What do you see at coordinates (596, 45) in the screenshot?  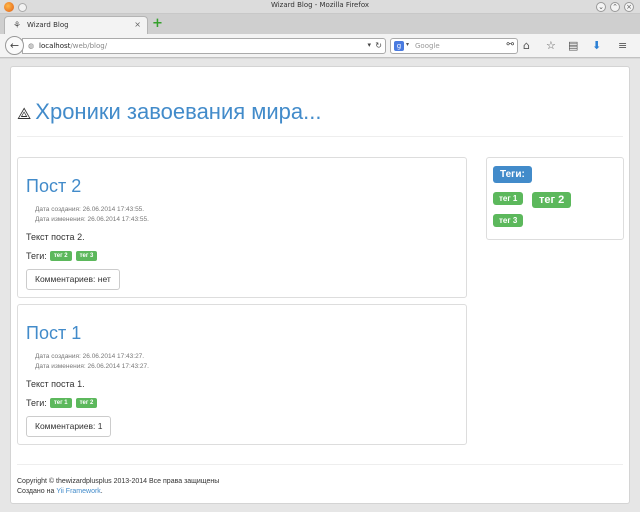 I see `download-icon: ⬇` at bounding box center [596, 45].